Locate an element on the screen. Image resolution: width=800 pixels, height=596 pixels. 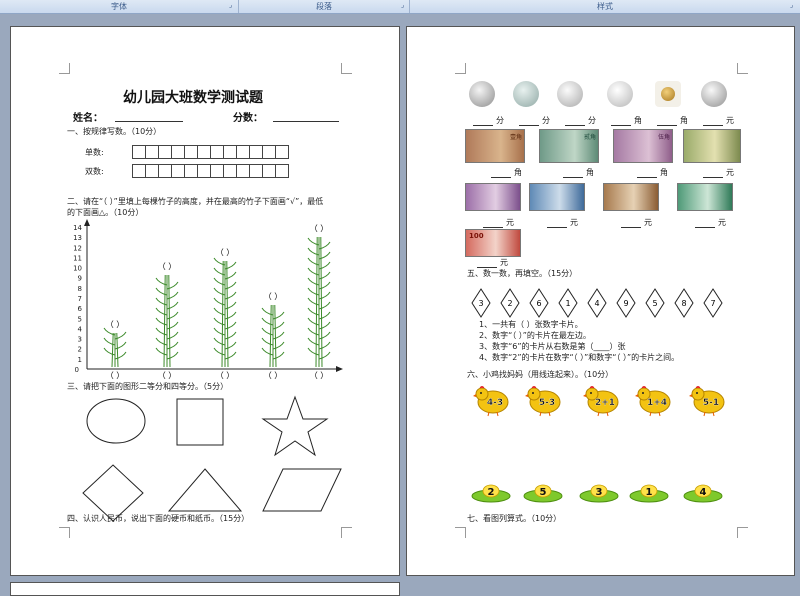
square-shape is located at coordinates (200, 422).